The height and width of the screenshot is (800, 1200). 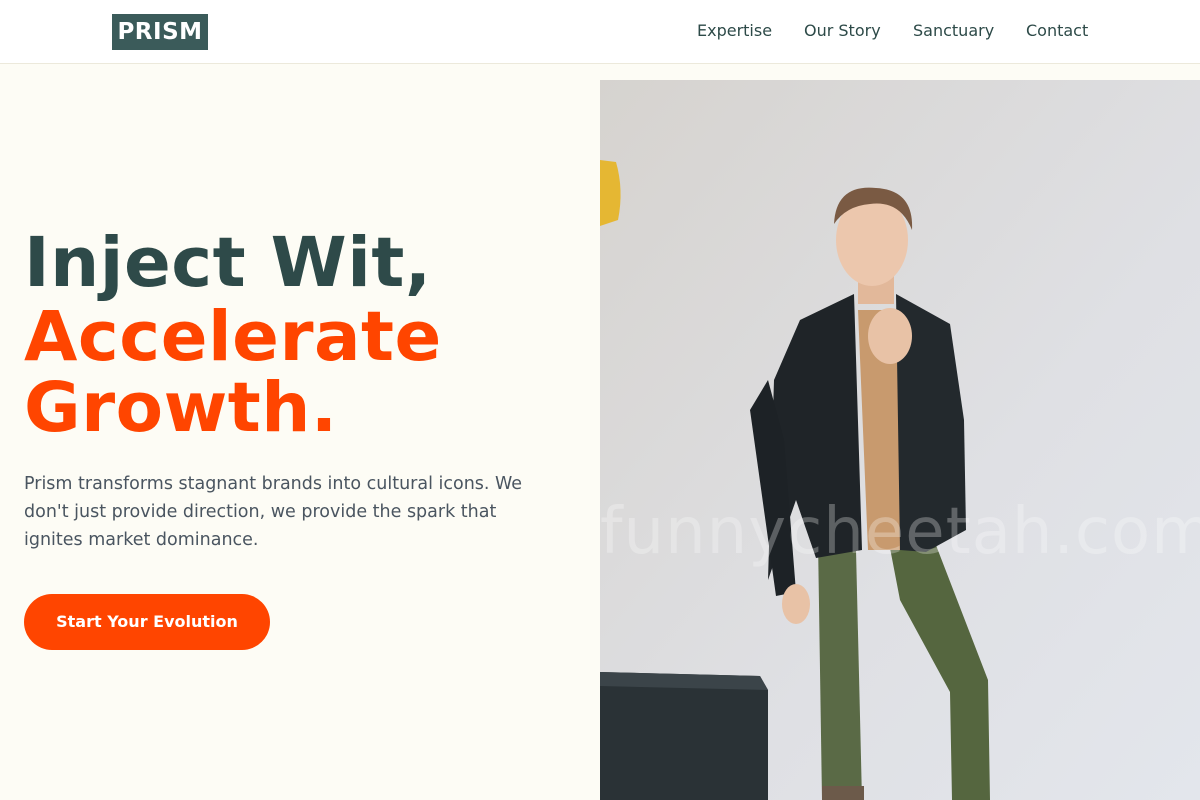 I want to click on headline-line-1: Inject Wit,, so click(x=228, y=263).